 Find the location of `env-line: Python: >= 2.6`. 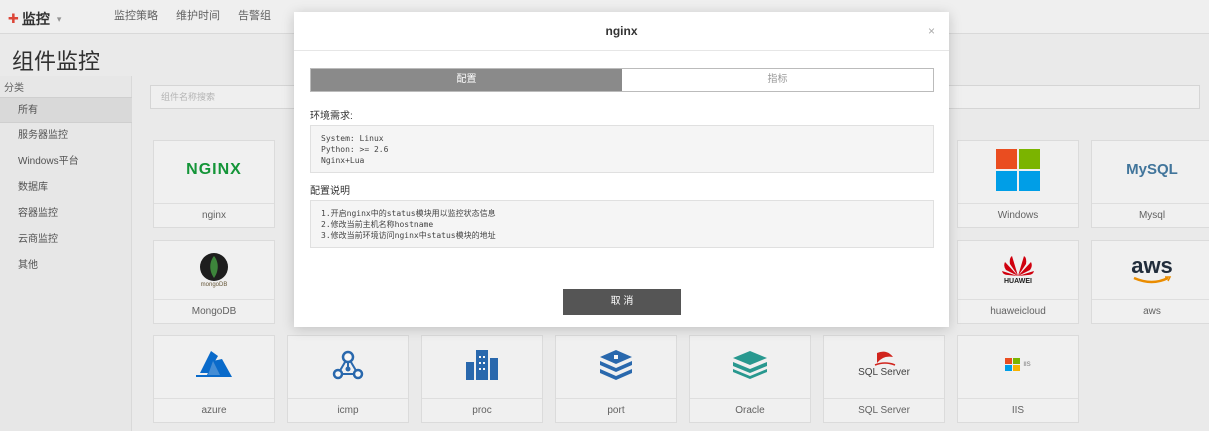

env-line: Python: >= 2.6 is located at coordinates (355, 149).